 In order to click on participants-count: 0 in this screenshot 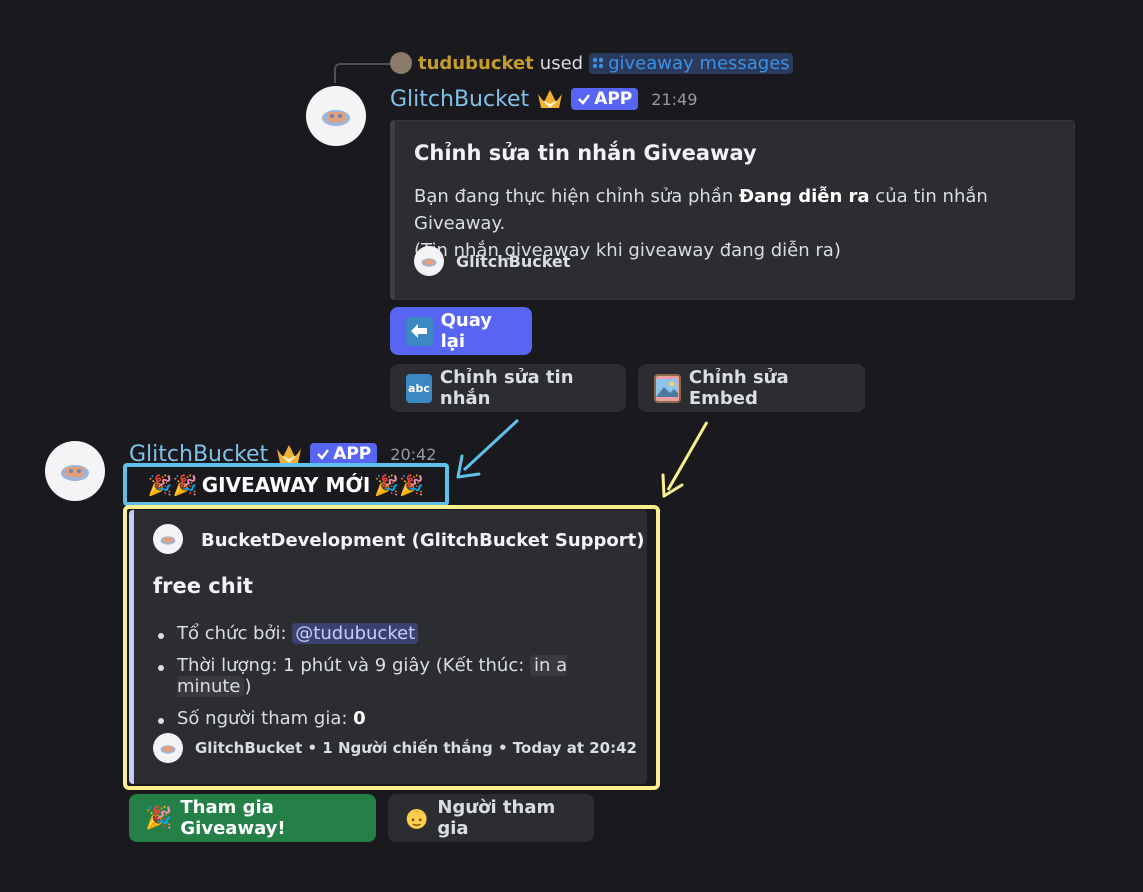, I will do `click(359, 718)`.